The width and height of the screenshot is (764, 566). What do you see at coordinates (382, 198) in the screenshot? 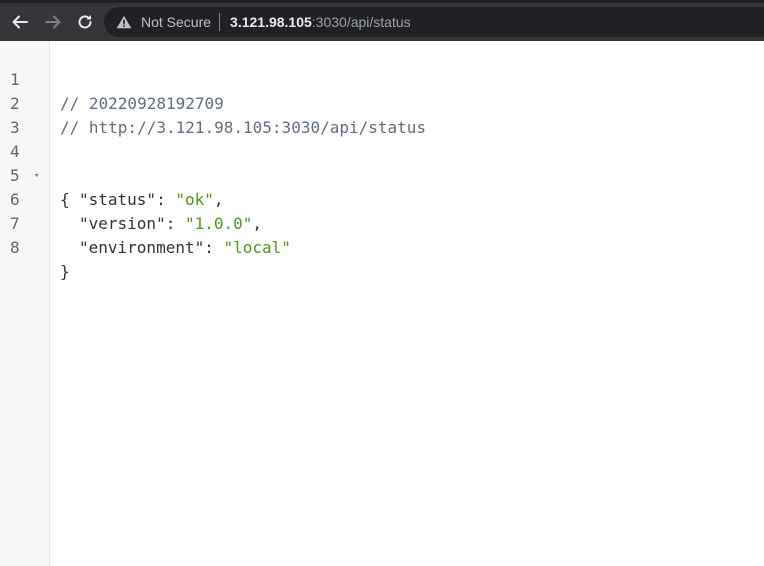
I see `code-line: 6 "version": "1.0.0",` at bounding box center [382, 198].